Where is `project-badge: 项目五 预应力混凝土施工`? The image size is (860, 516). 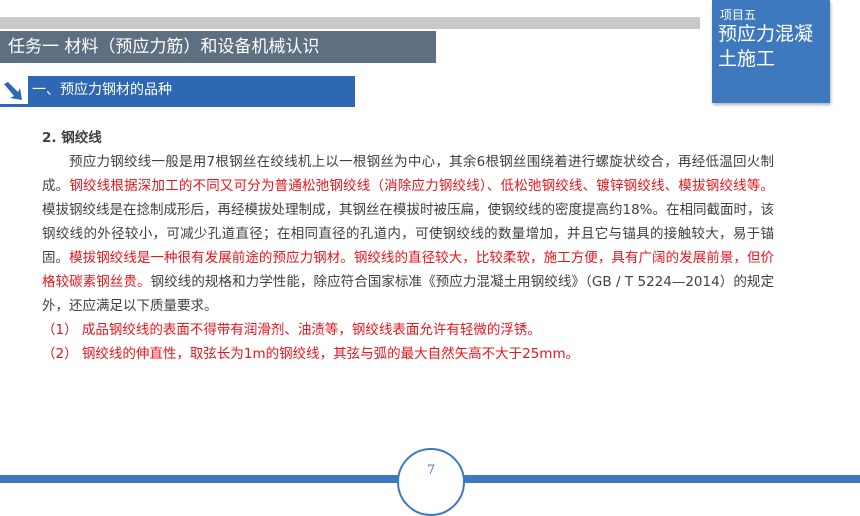 project-badge: 项目五 预应力混凝土施工 is located at coordinates (771, 51).